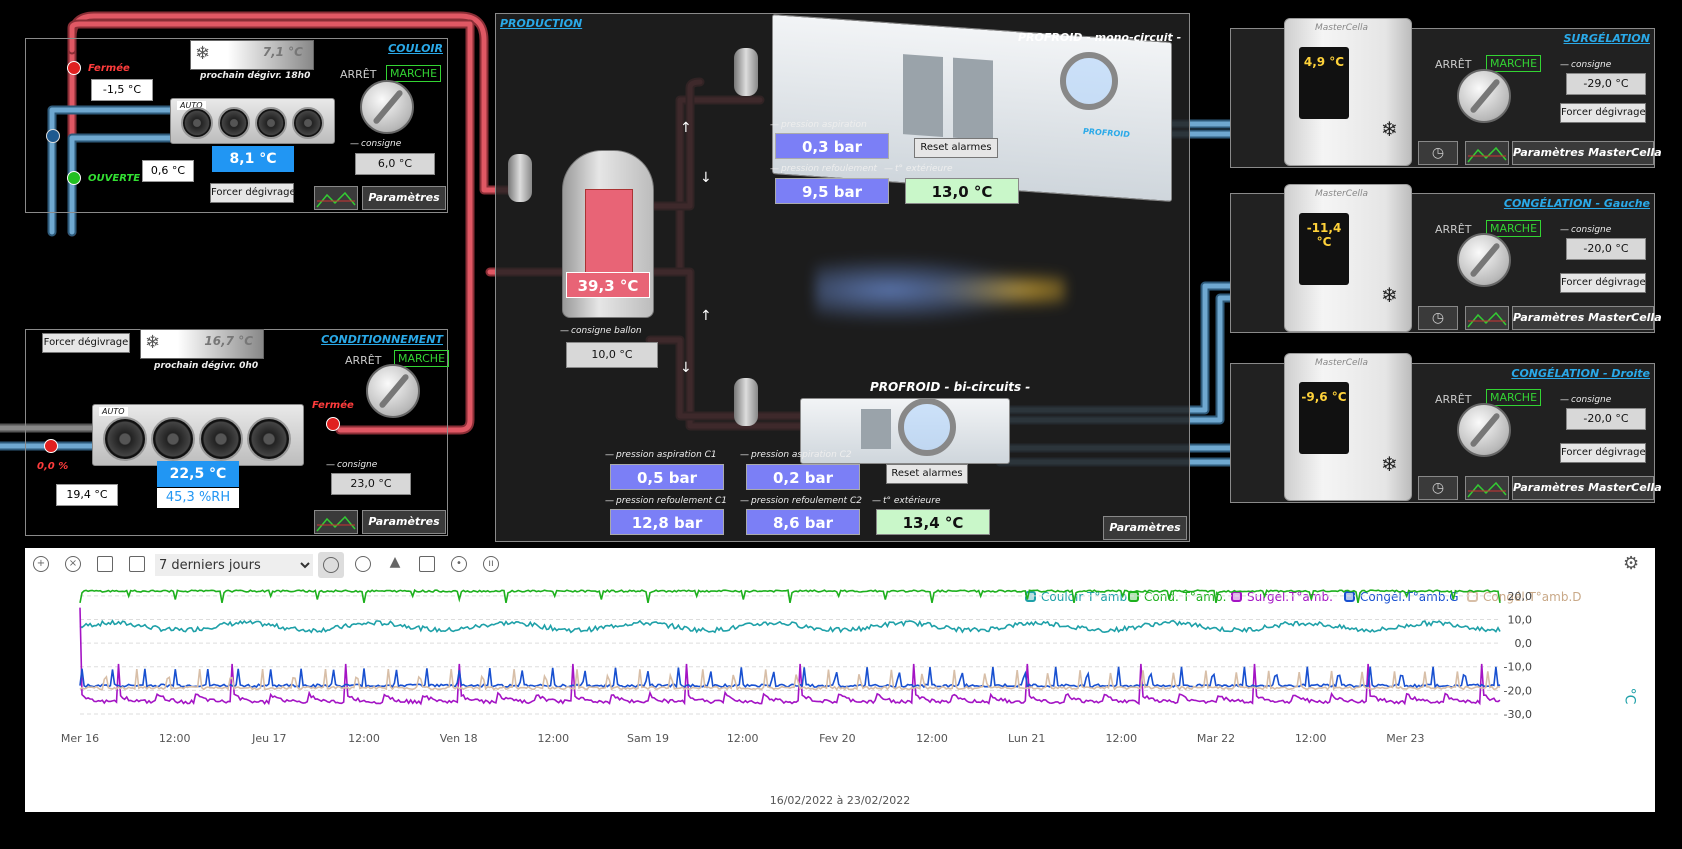 The image size is (1682, 849). Describe the element at coordinates (667, 522) in the screenshot. I see `bi-discharge-c1: 12,8 bar` at that location.